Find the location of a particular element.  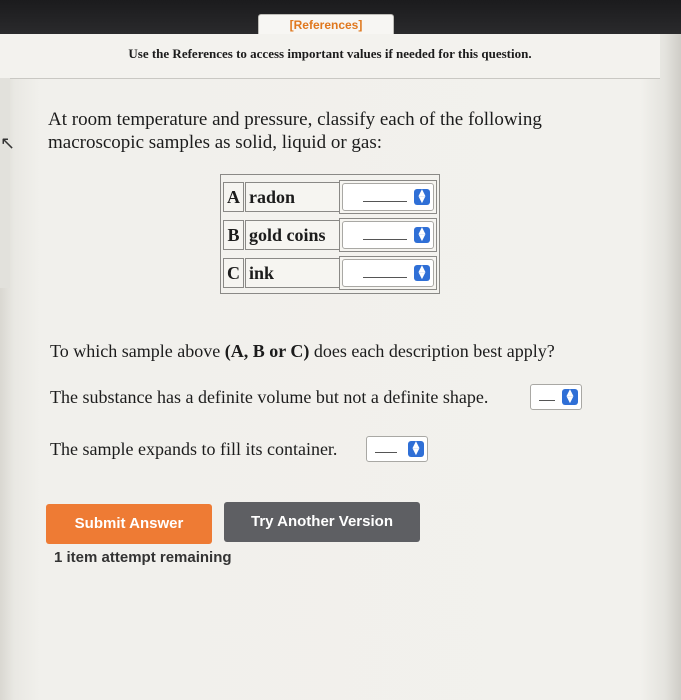

sample-table: A radon ▲ ▼ B gold coins ▲ ▼ C ink ▲ ▼ is located at coordinates (330, 234).